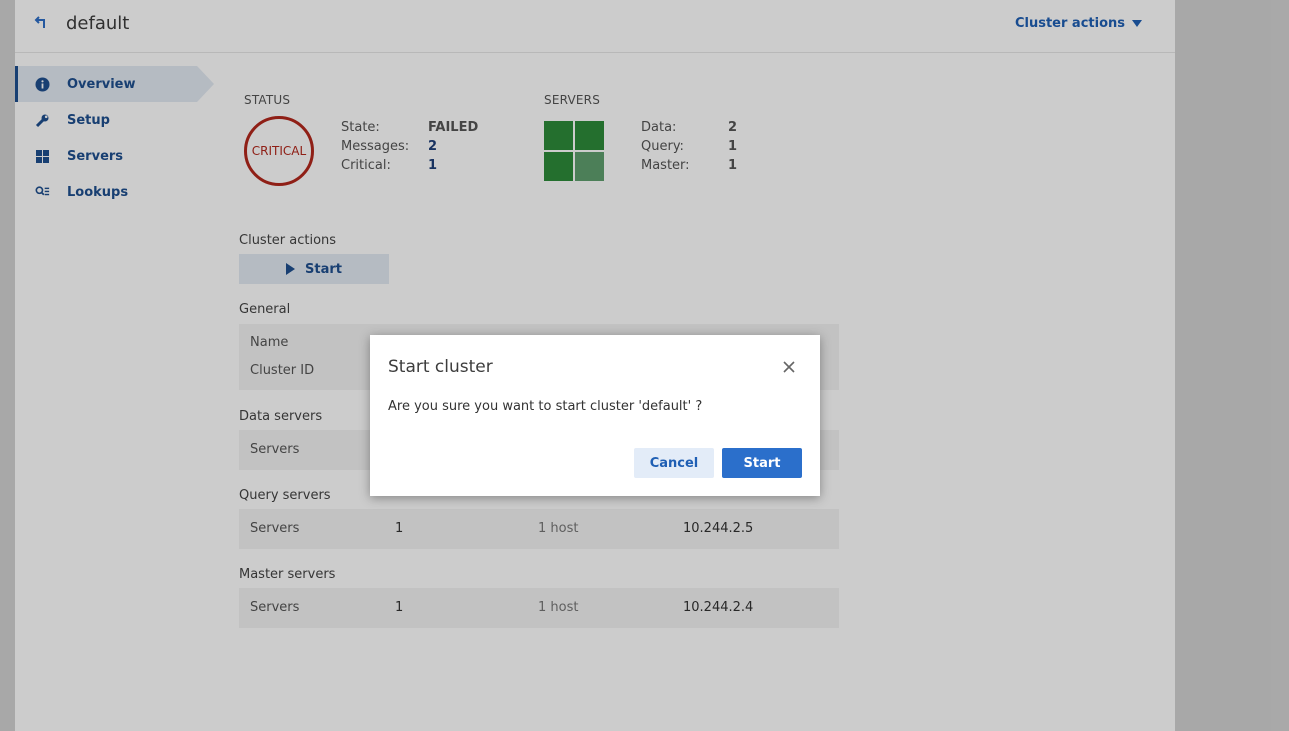 The image size is (1289, 731). Describe the element at coordinates (789, 366) in the screenshot. I see `close-icon` at that location.